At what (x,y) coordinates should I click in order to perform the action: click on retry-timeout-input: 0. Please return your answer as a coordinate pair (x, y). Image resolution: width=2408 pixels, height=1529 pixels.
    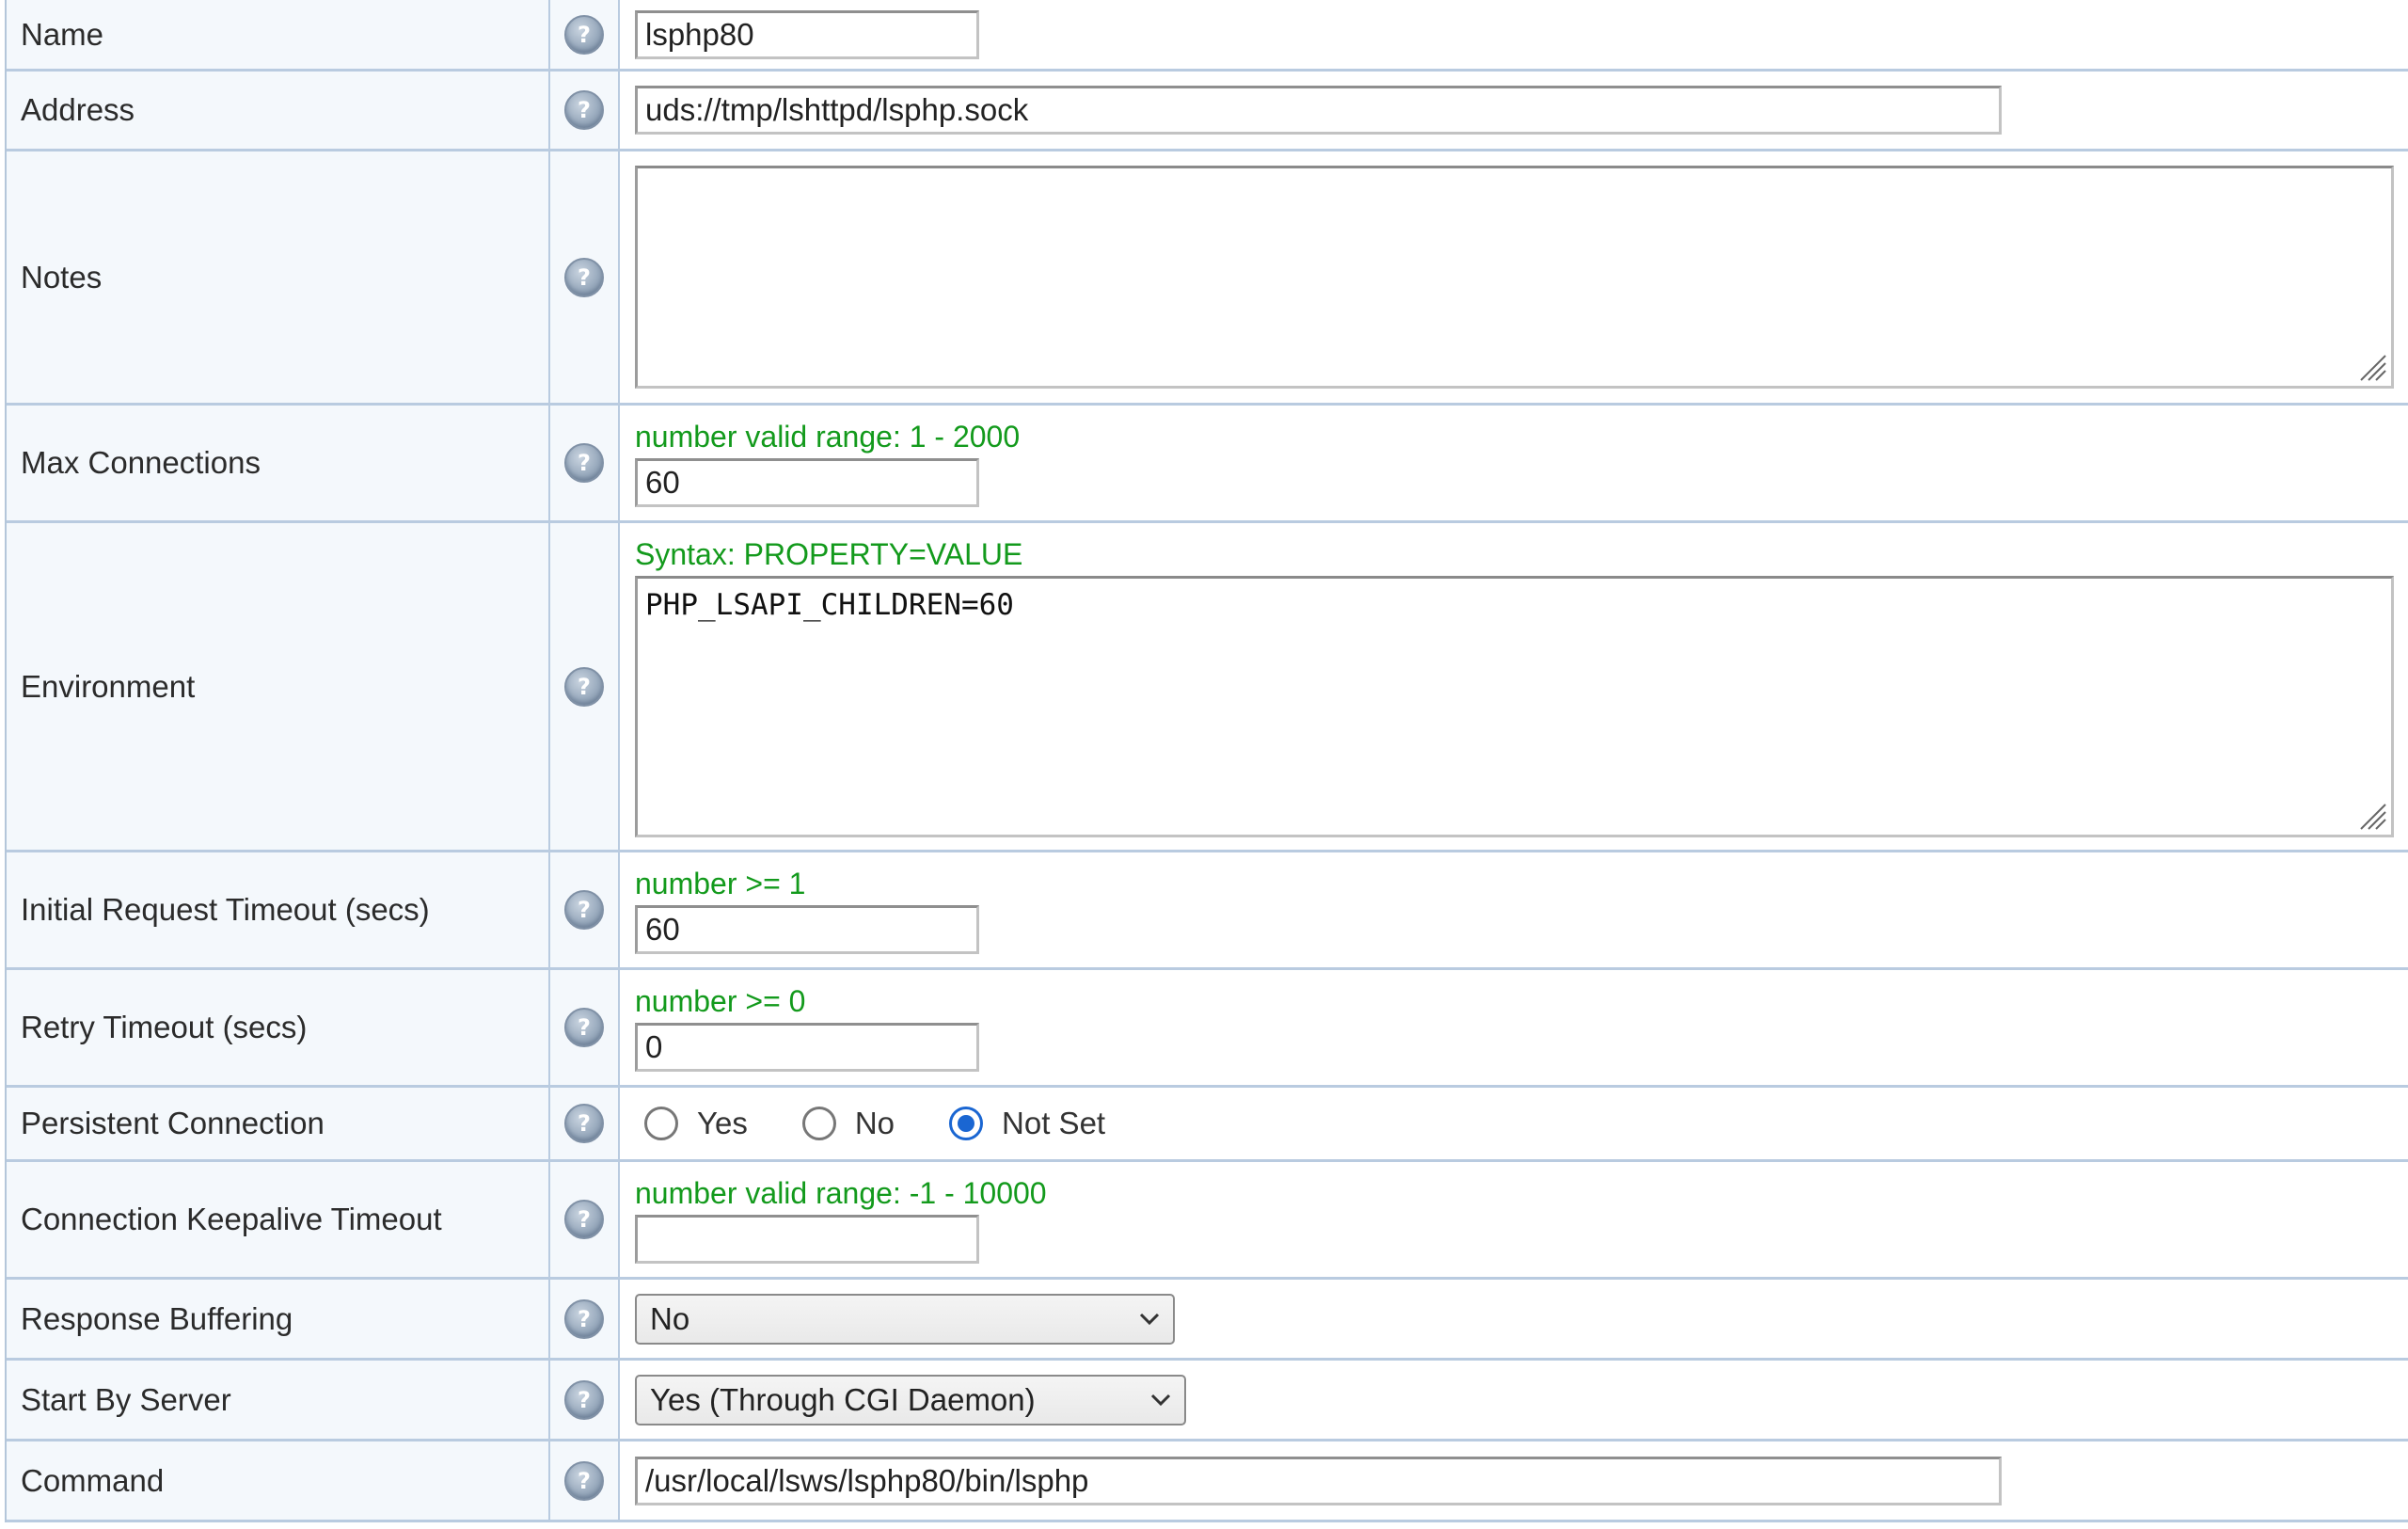
    Looking at the image, I should click on (807, 1047).